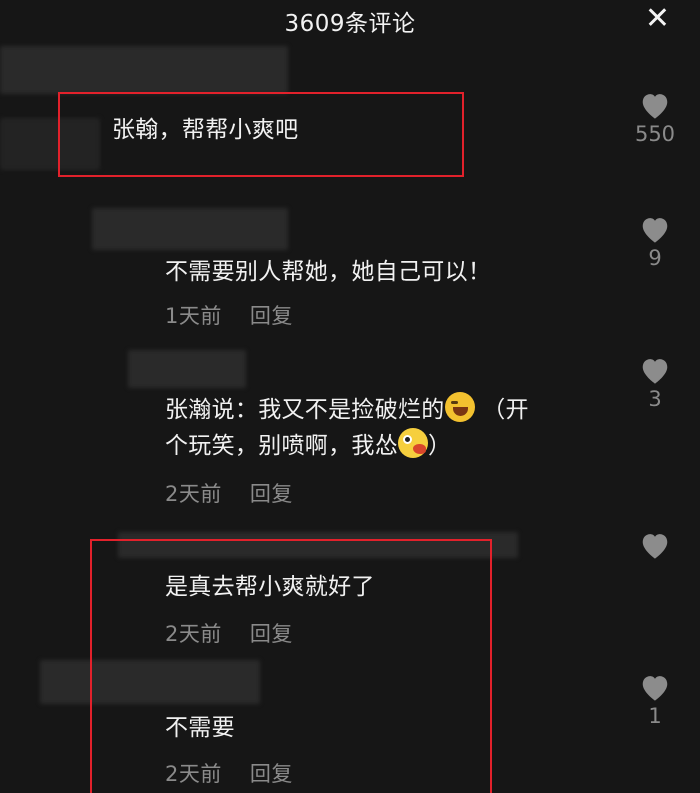  I want to click on like-count: 550, so click(655, 134).